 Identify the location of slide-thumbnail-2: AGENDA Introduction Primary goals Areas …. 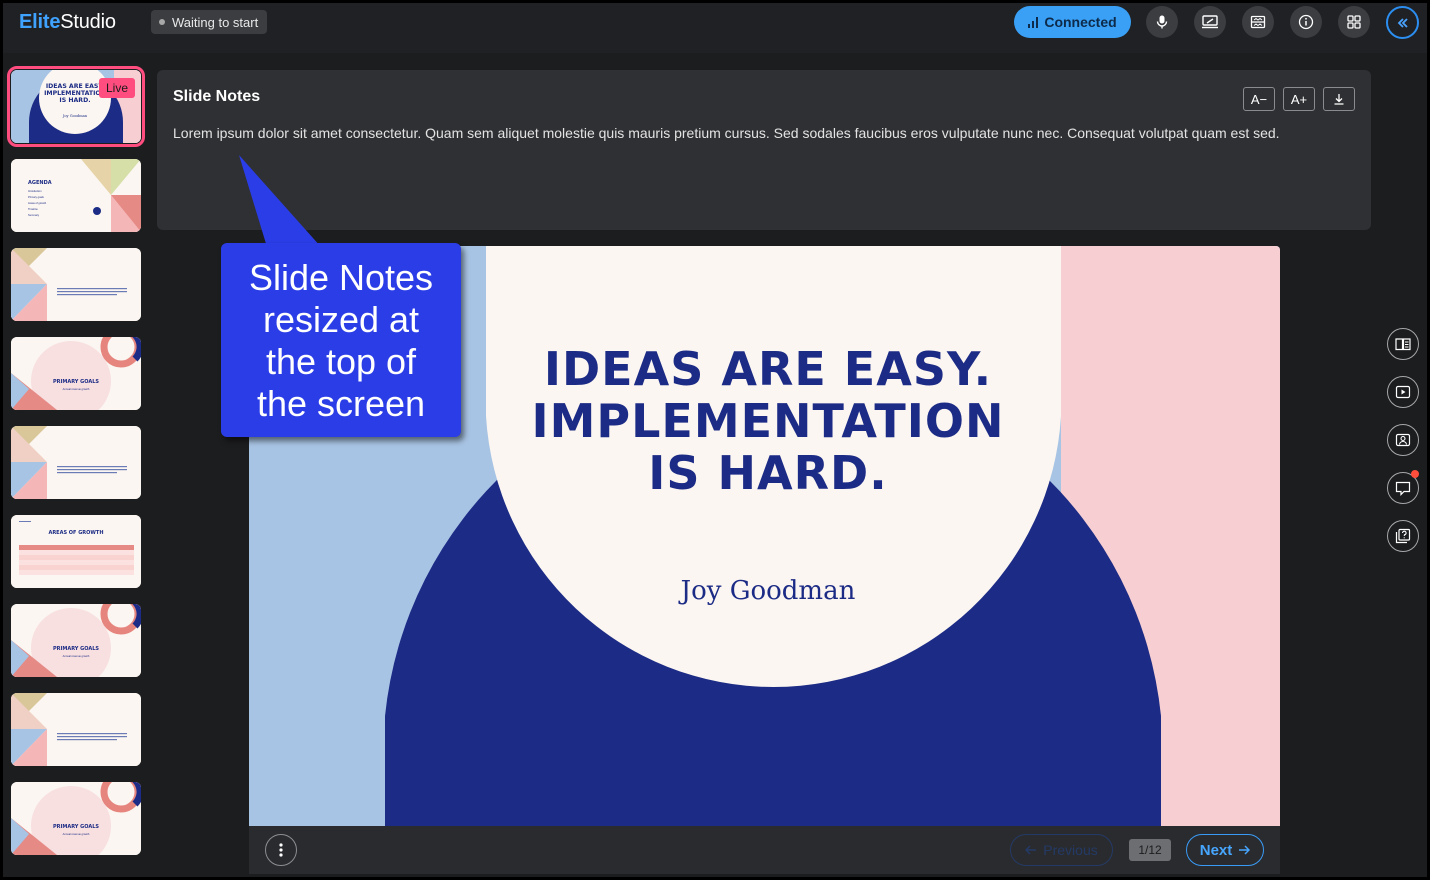
(76, 195).